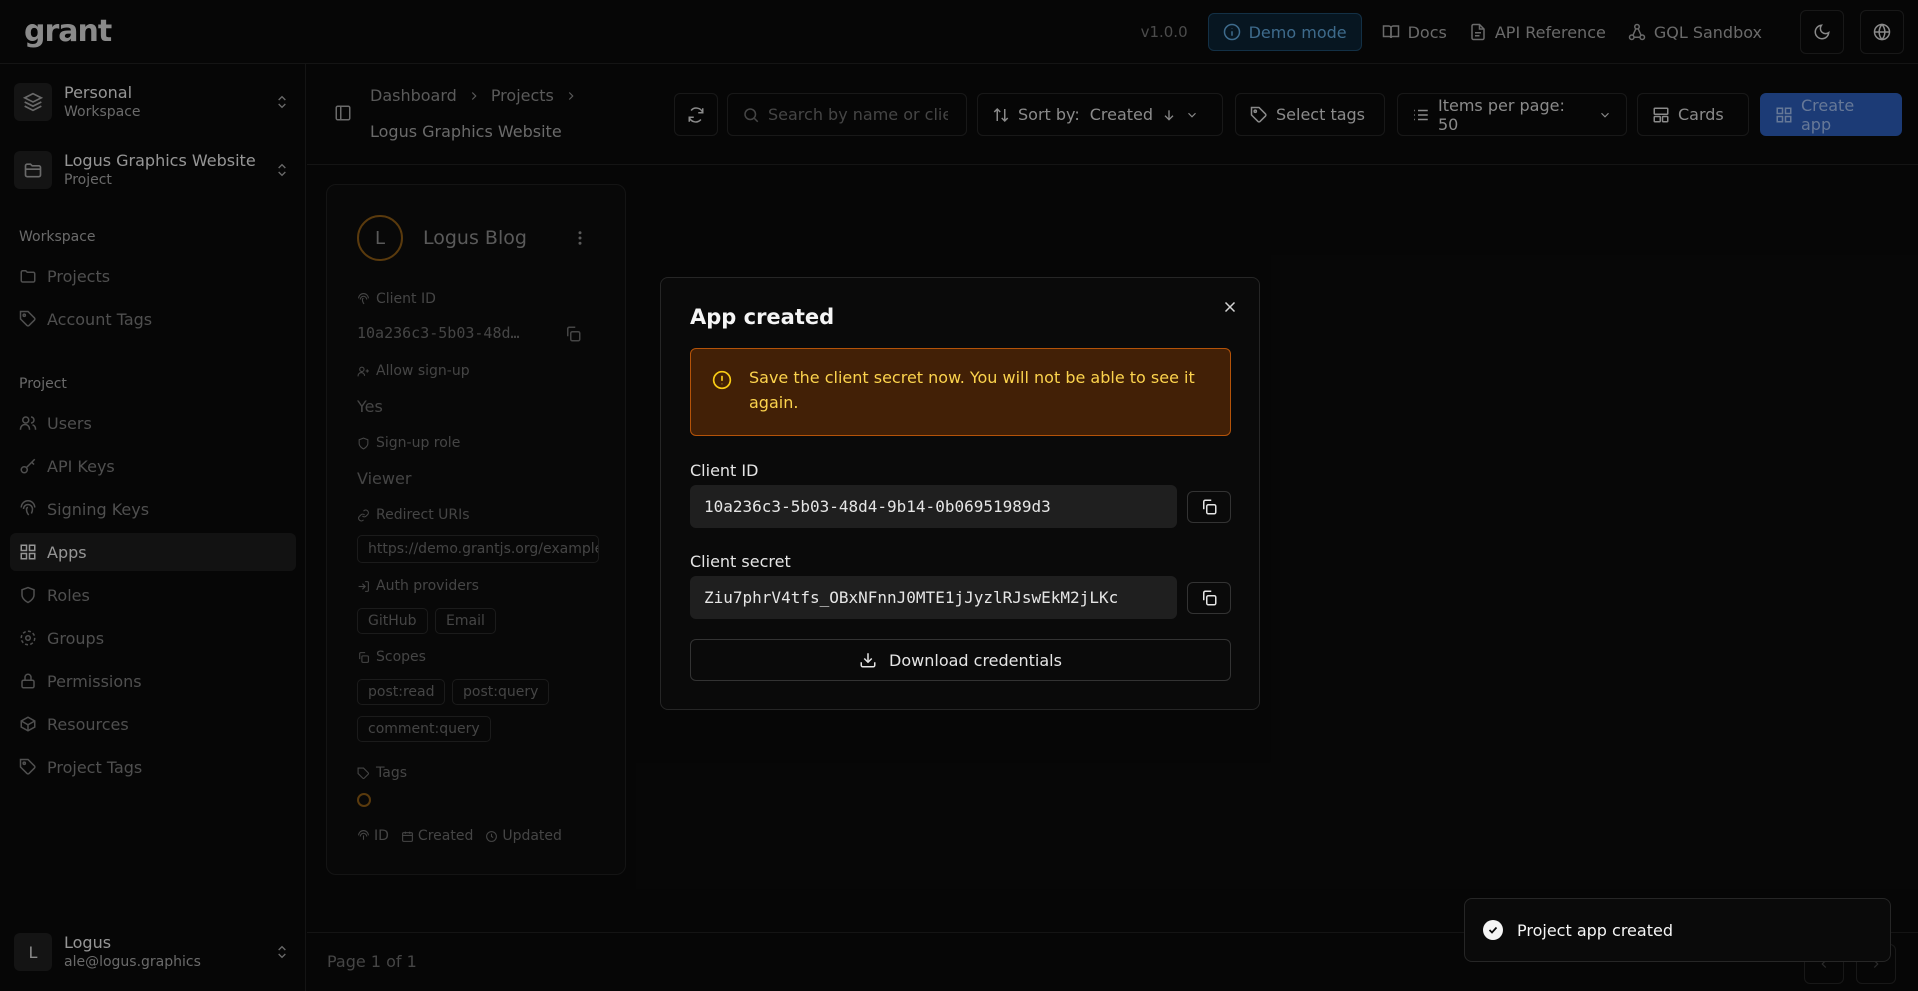 The height and width of the screenshot is (991, 1918). I want to click on check-circle-icon, so click(1493, 930).